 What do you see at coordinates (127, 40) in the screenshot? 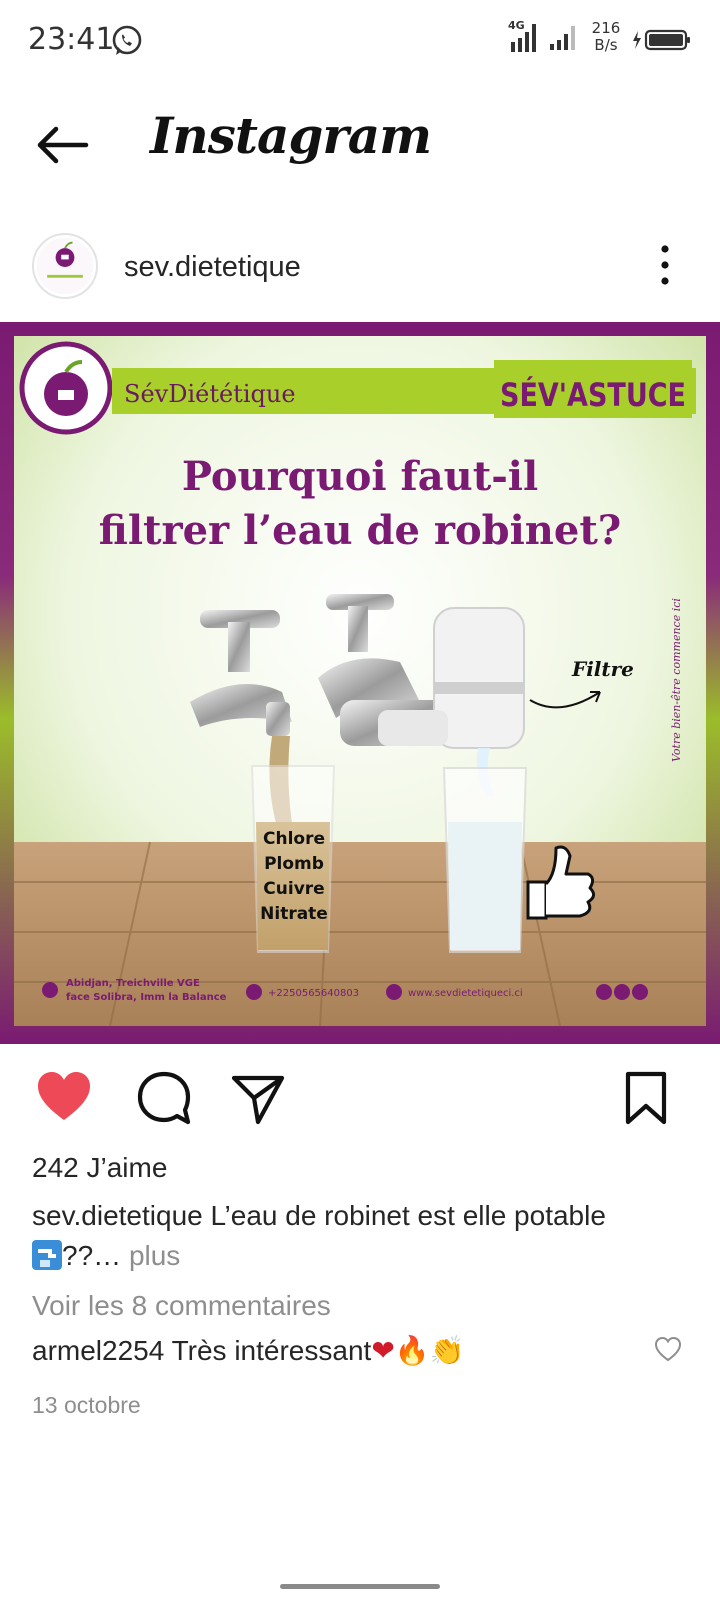
I see `whatsapp-icon` at bounding box center [127, 40].